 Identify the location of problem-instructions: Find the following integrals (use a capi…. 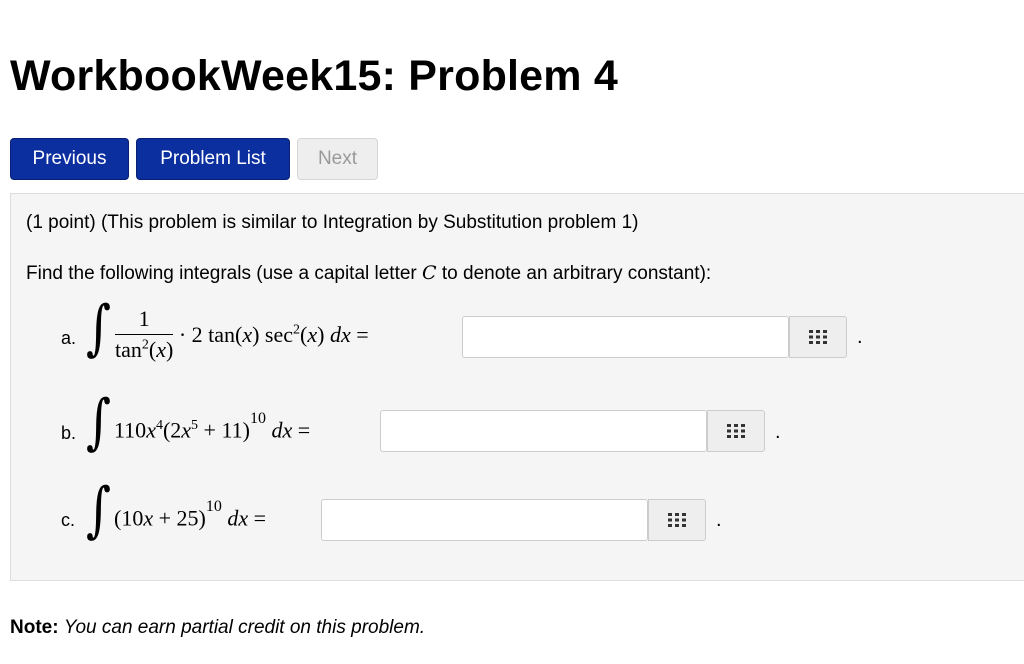
(368, 273).